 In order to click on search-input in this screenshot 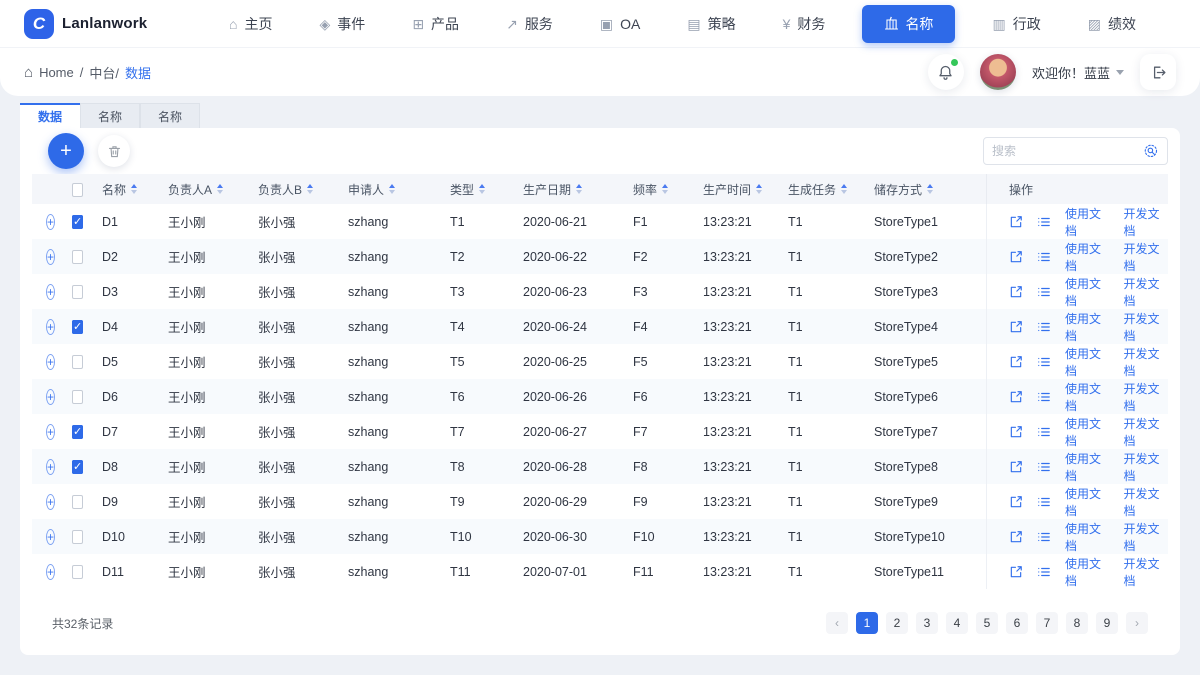, I will do `click(1065, 151)`.